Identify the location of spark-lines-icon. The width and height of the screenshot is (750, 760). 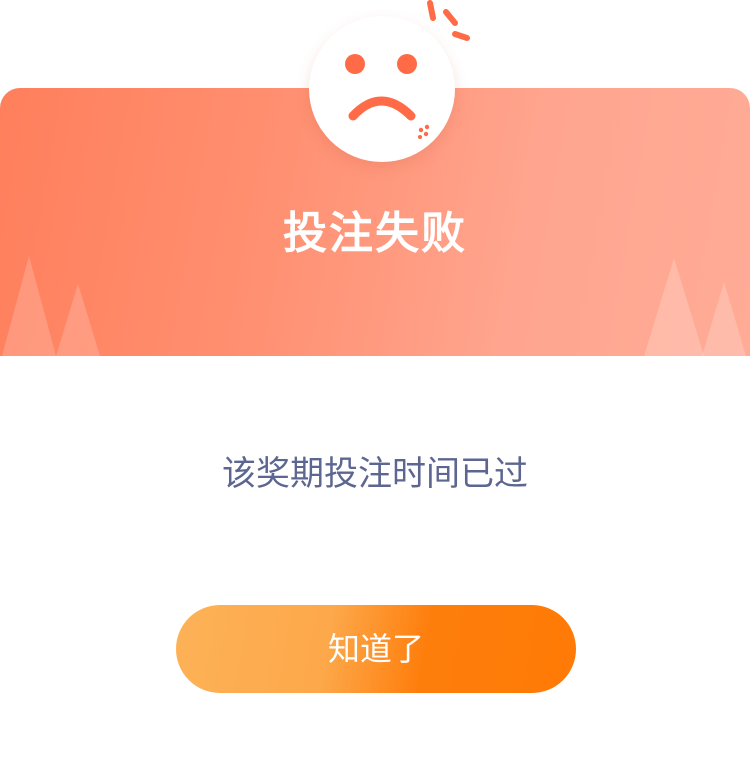
(448, 20).